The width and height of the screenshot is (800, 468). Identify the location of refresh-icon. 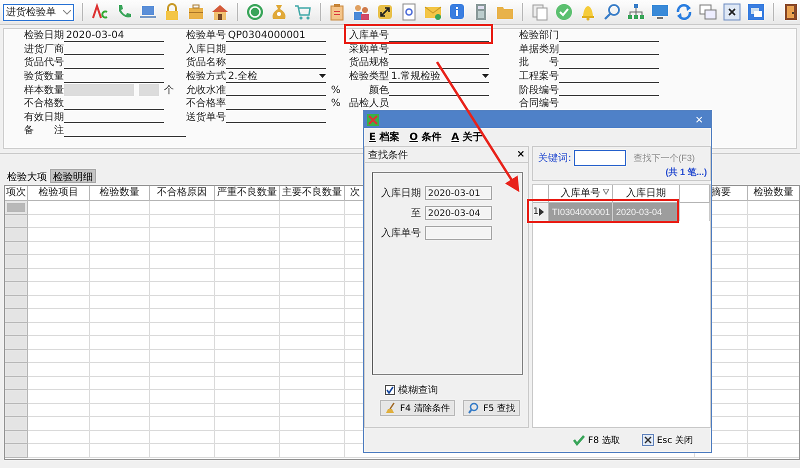
(684, 12).